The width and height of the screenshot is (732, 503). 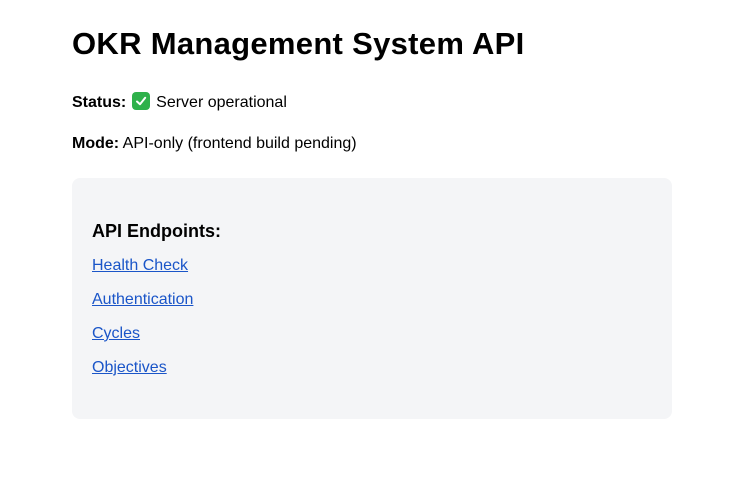 What do you see at coordinates (239, 143) in the screenshot?
I see `mode-text: API-only (frontend build pending)` at bounding box center [239, 143].